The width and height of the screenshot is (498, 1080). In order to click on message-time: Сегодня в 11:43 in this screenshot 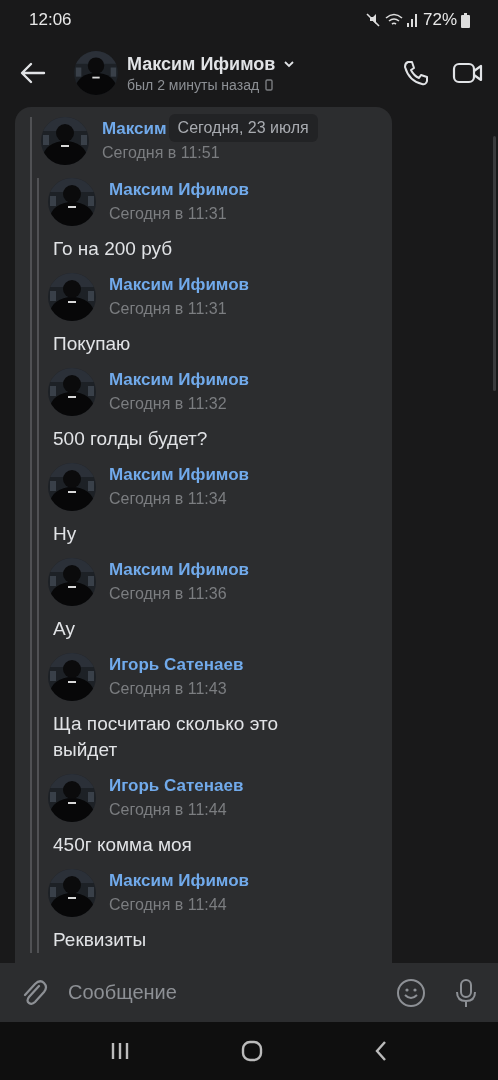, I will do `click(168, 689)`.